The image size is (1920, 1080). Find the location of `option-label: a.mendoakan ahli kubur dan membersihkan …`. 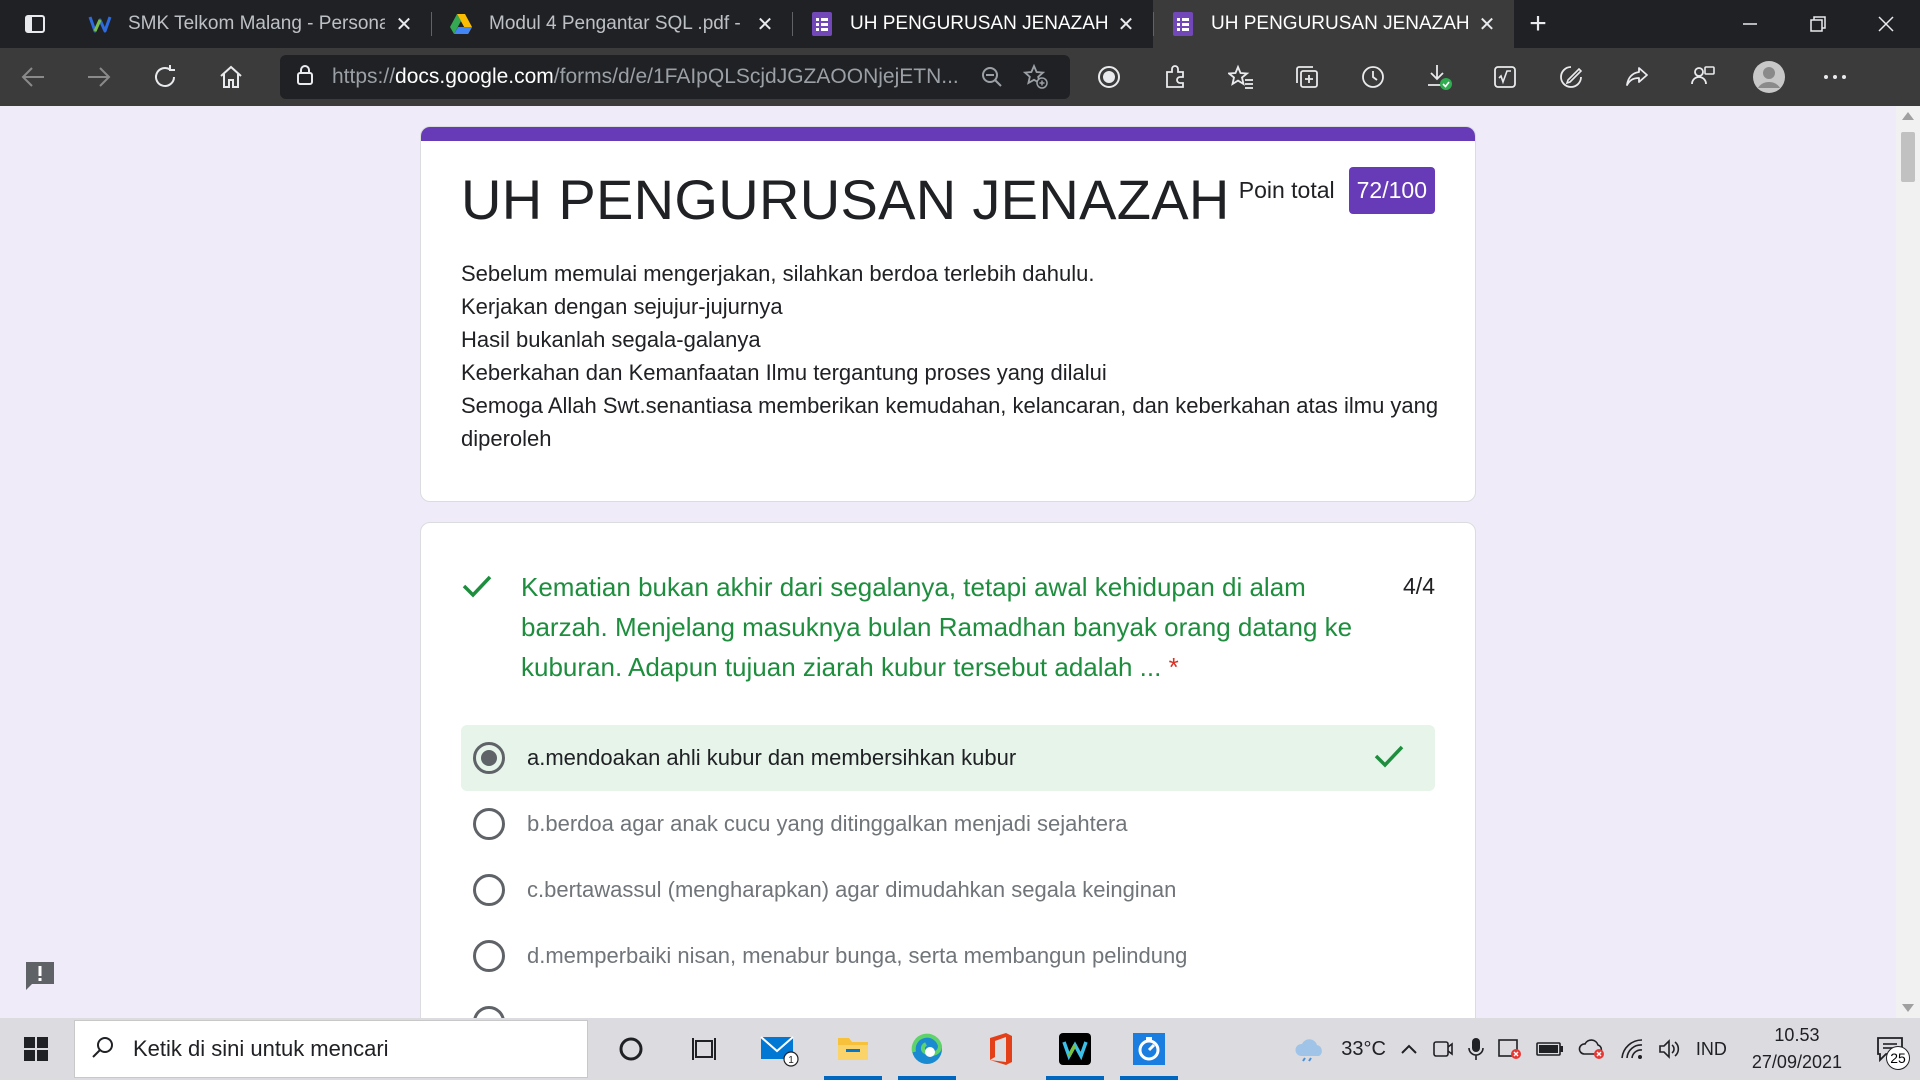

option-label: a.mendoakan ahli kubur dan membersihkan … is located at coordinates (772, 757).